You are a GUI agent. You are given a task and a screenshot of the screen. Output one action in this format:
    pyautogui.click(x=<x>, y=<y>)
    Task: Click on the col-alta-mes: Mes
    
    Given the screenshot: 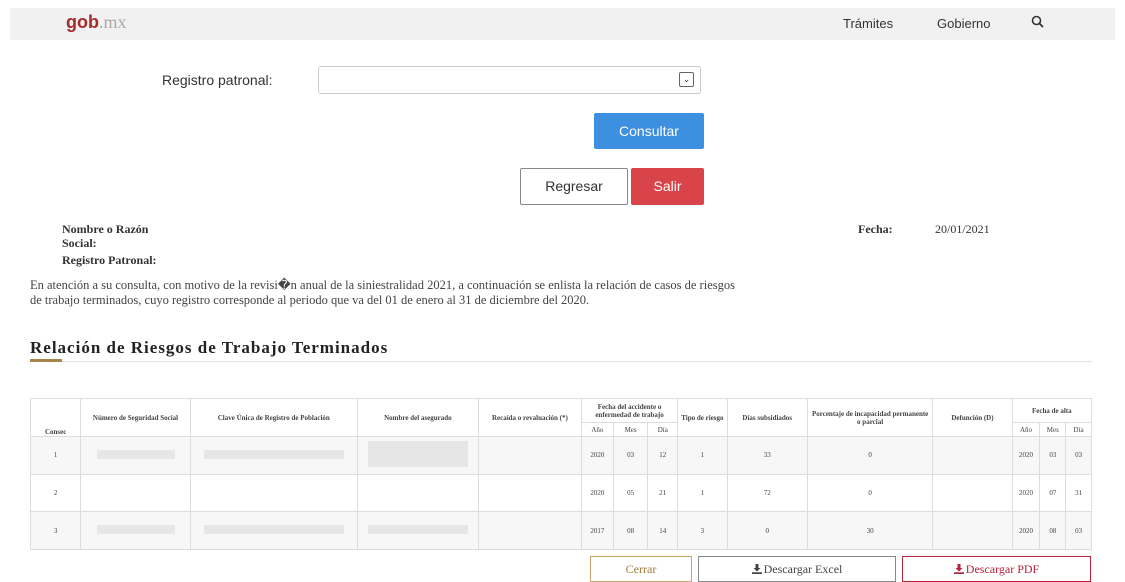 What is the action you would take?
    pyautogui.click(x=1053, y=429)
    